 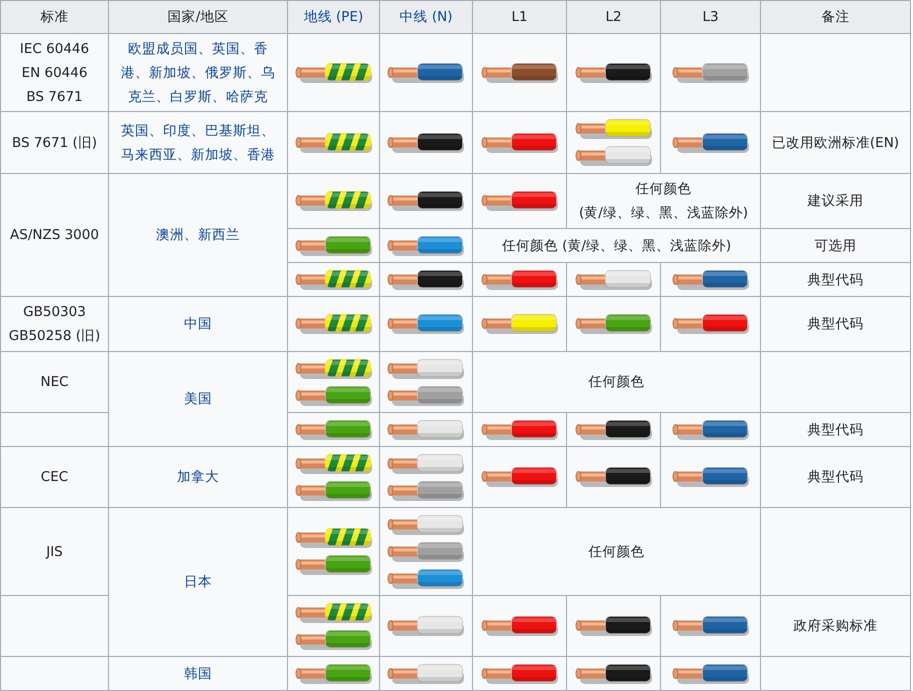 What do you see at coordinates (613, 17) in the screenshot?
I see `column-header: L2` at bounding box center [613, 17].